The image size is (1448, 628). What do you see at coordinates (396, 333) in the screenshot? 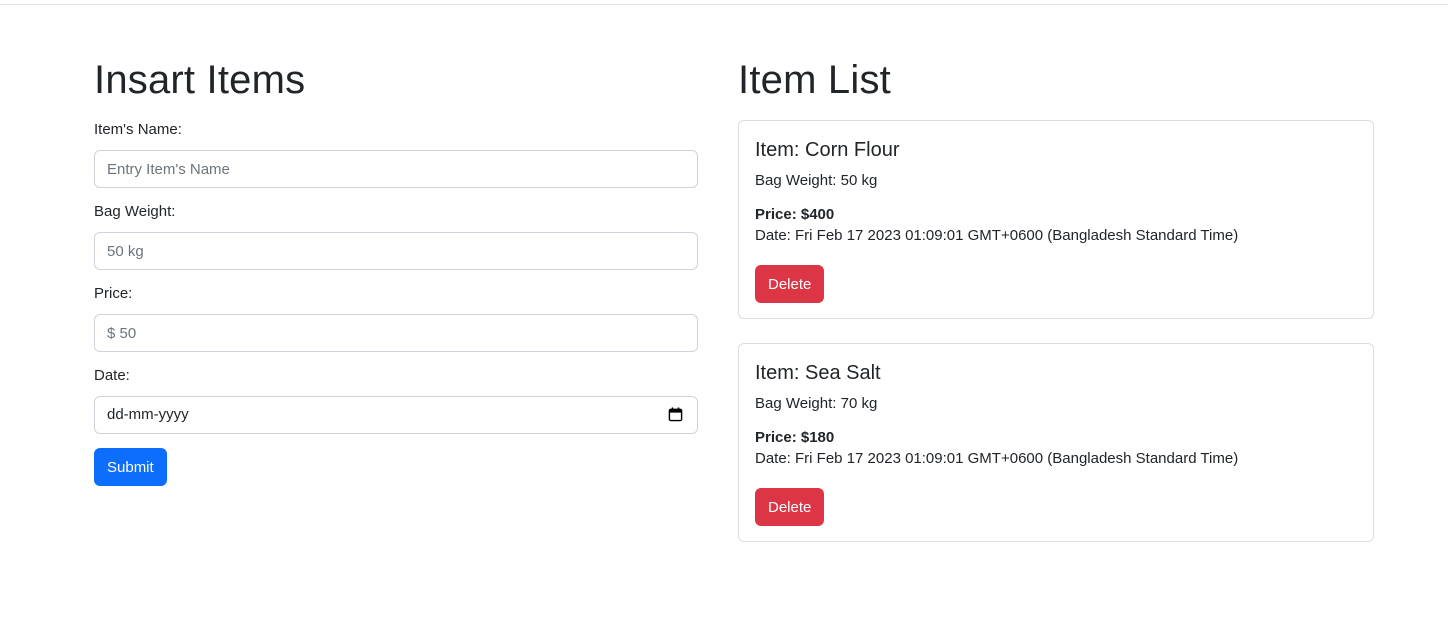
I see `price-input` at bounding box center [396, 333].